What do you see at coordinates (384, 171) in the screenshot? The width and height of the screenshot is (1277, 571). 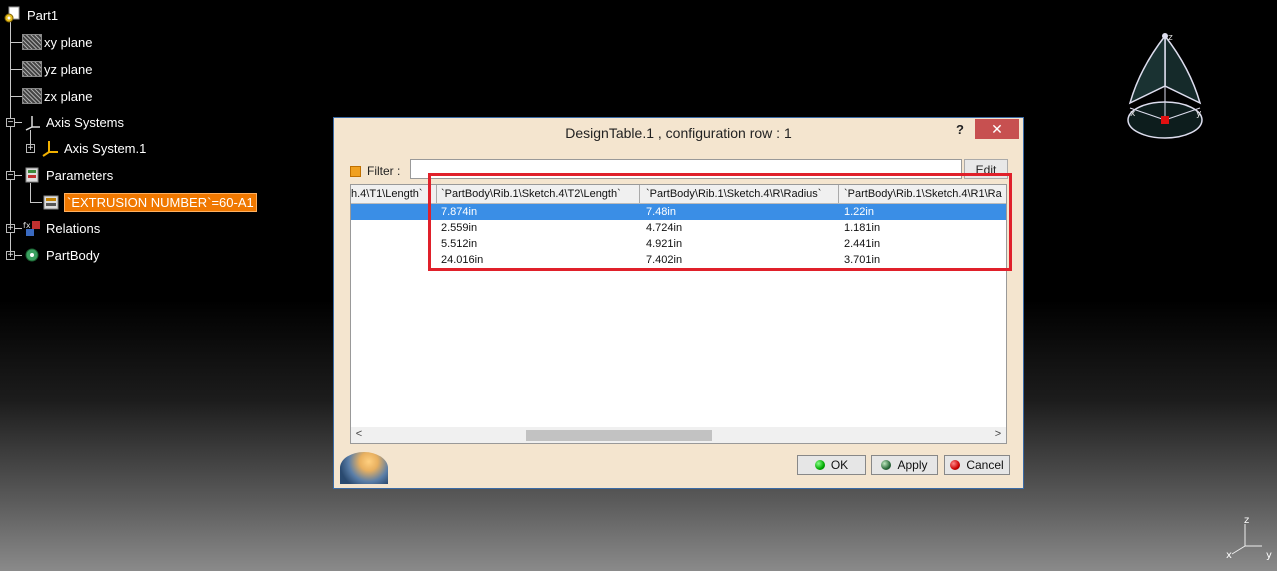 I see `filter-label: Filter :` at bounding box center [384, 171].